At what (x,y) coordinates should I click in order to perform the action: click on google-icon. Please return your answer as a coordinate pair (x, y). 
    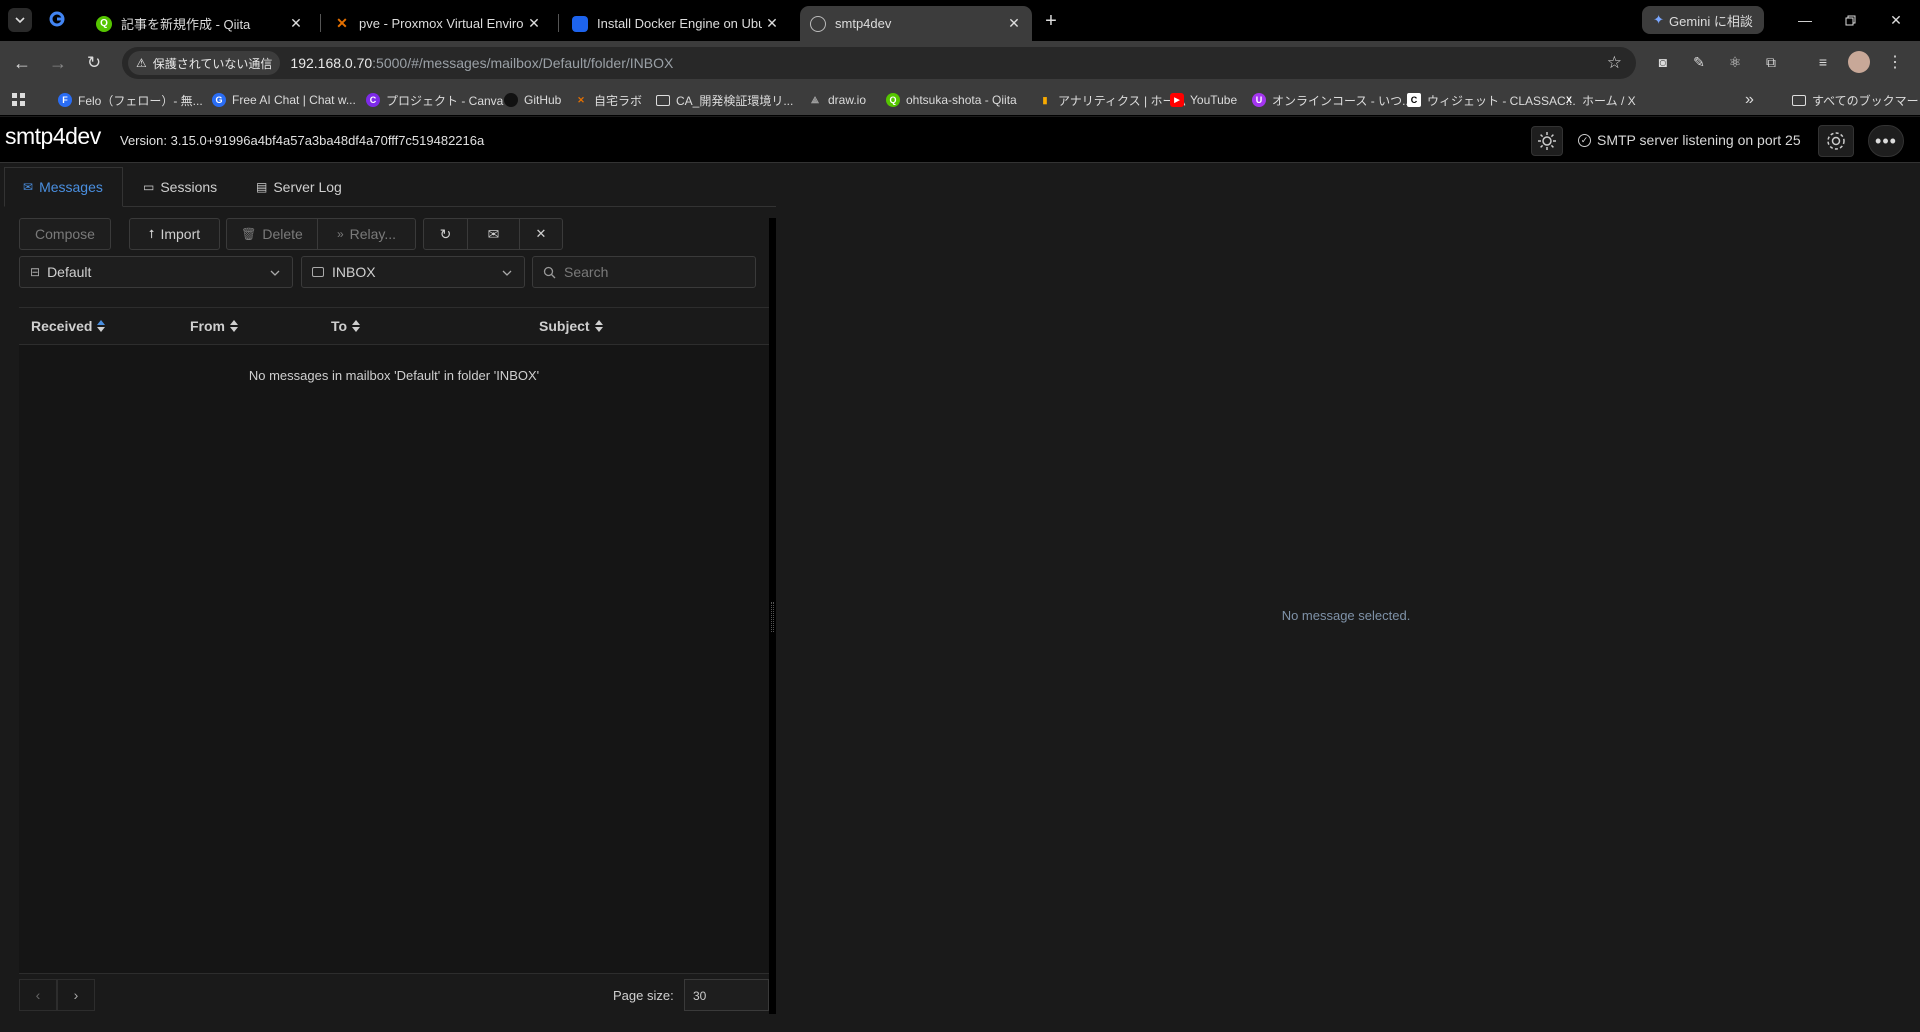
    Looking at the image, I should click on (57, 19).